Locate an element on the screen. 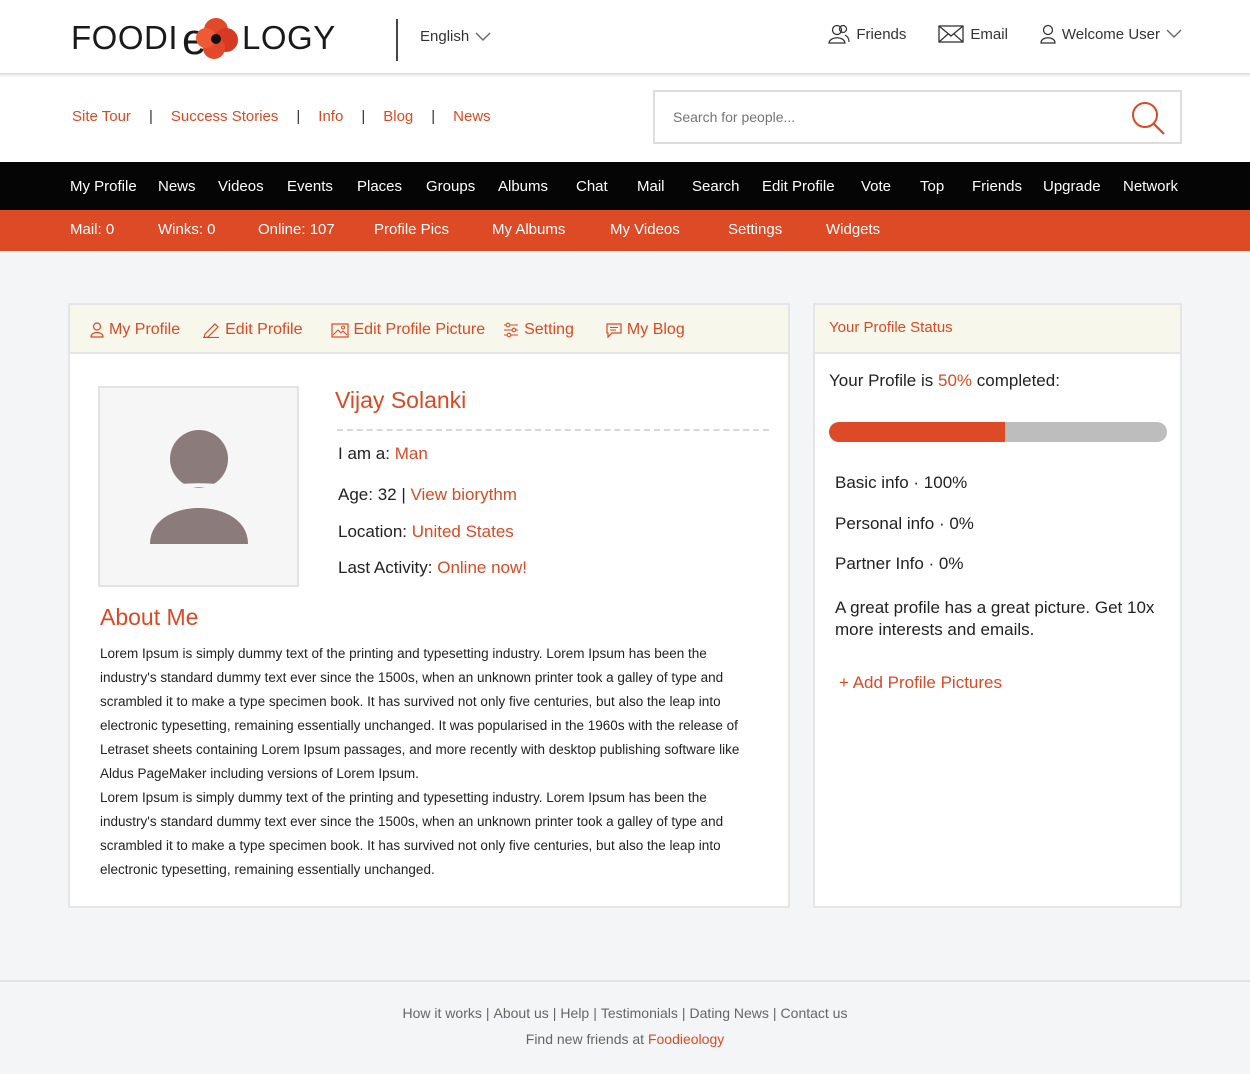  subnav-mail-count: Mail: 0 is located at coordinates (92, 229).